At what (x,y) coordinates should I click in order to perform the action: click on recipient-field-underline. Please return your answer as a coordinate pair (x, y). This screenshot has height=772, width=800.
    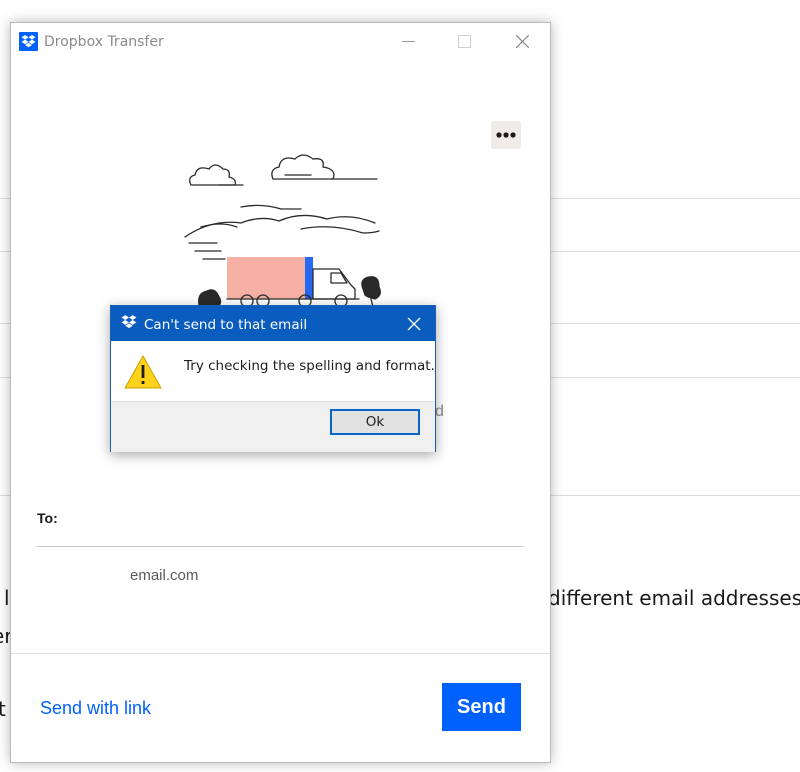
    Looking at the image, I should click on (280, 546).